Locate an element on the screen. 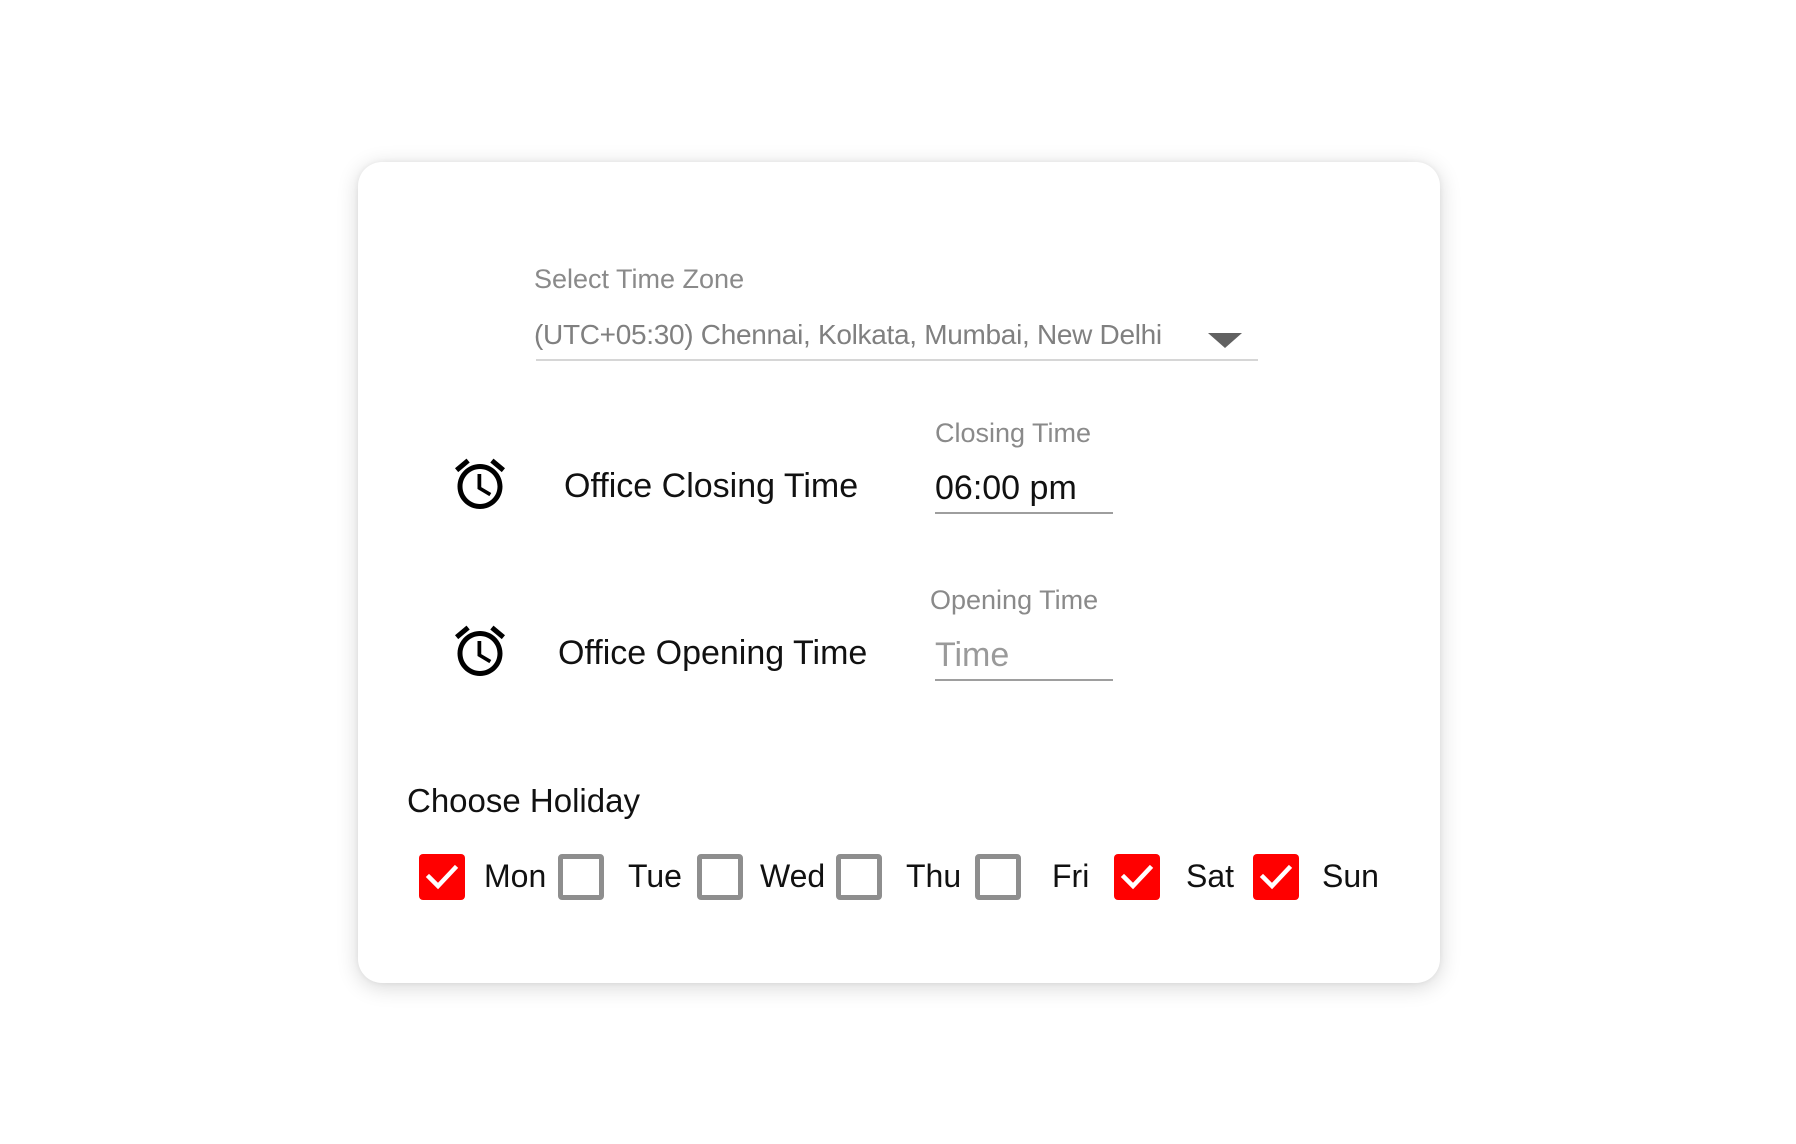 The height and width of the screenshot is (1144, 1796). checkbox-mon is located at coordinates (442, 877).